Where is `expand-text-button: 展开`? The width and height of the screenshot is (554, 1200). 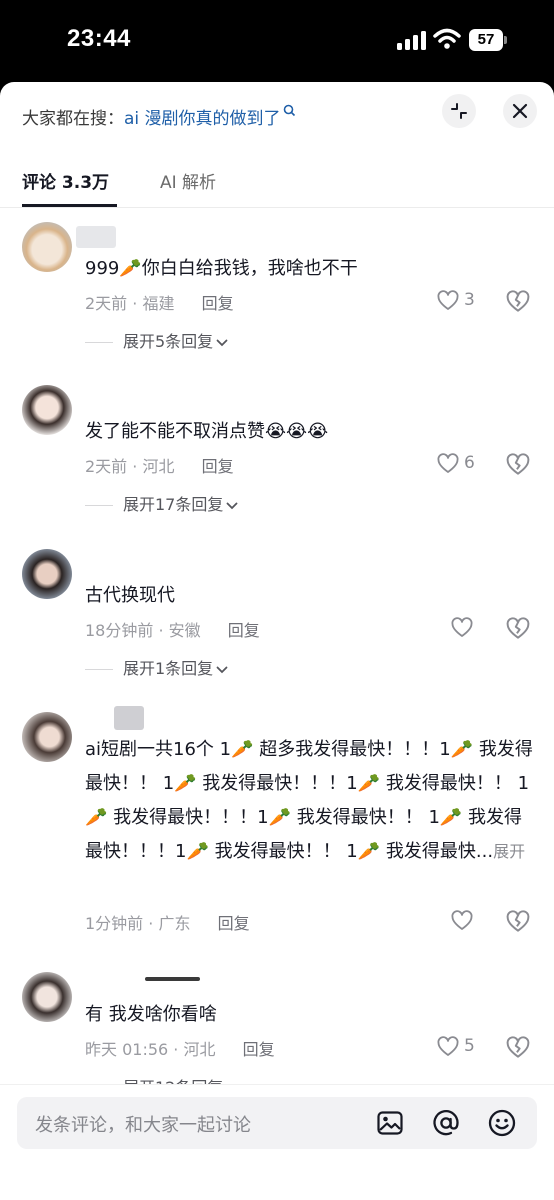
expand-text-button: 展开 is located at coordinates (509, 851).